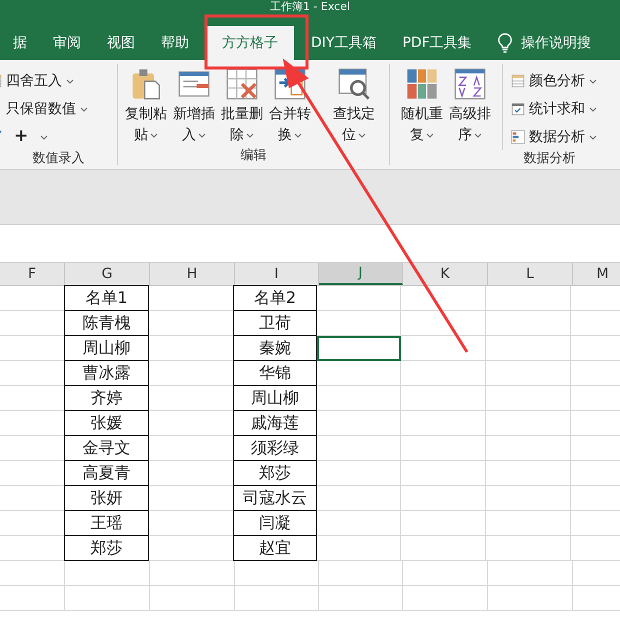  Describe the element at coordinates (121, 43) in the screenshot. I see `ribbon-tab: 视图` at that location.